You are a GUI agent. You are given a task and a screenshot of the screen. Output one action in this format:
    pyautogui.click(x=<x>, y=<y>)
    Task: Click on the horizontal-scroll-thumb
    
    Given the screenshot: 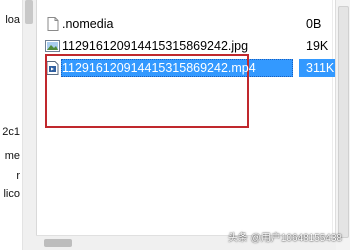 What is the action you would take?
    pyautogui.click(x=58, y=243)
    